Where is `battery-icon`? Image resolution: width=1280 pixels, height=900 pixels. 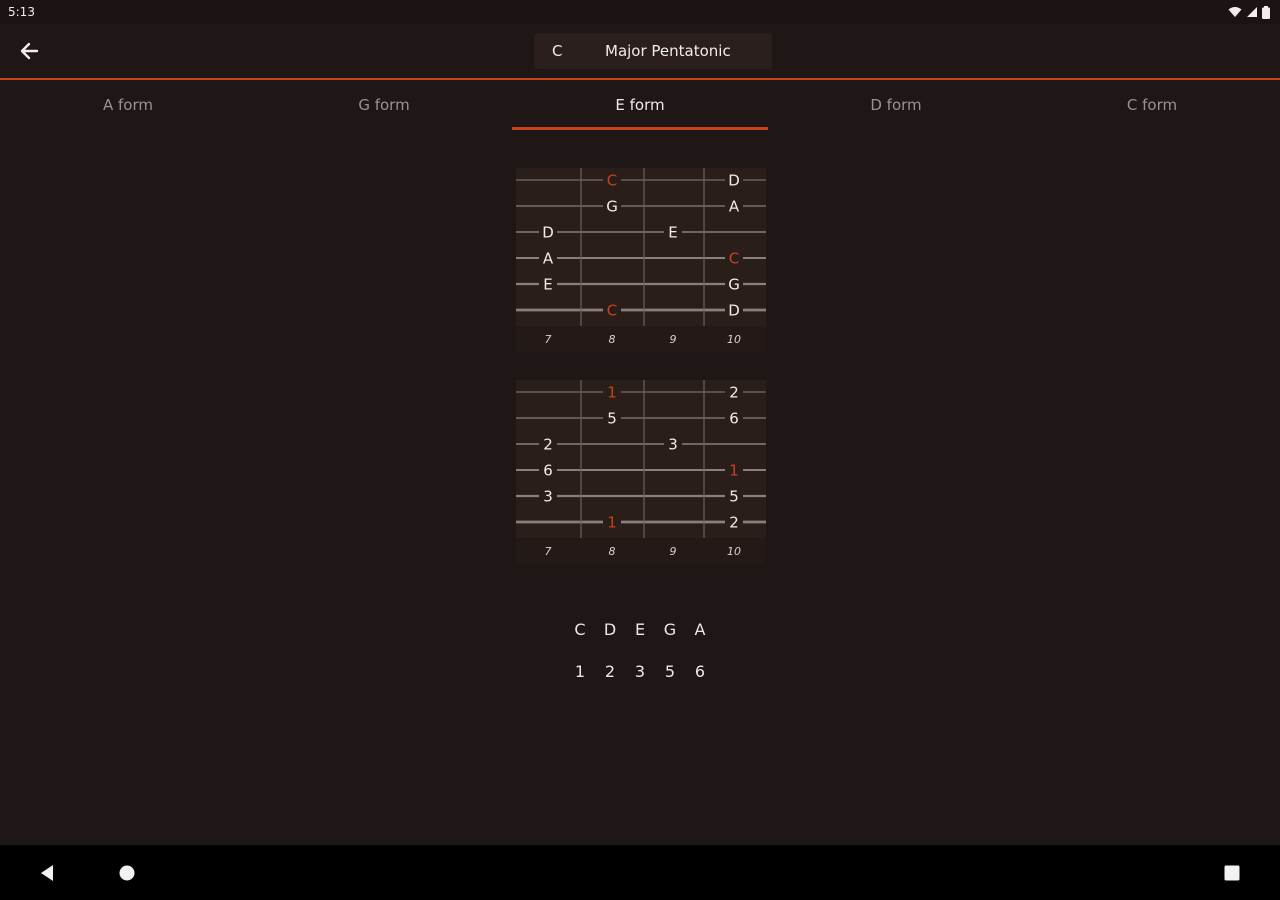 battery-icon is located at coordinates (1266, 12).